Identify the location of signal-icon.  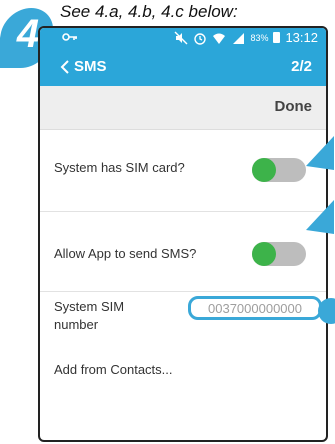
(239, 38).